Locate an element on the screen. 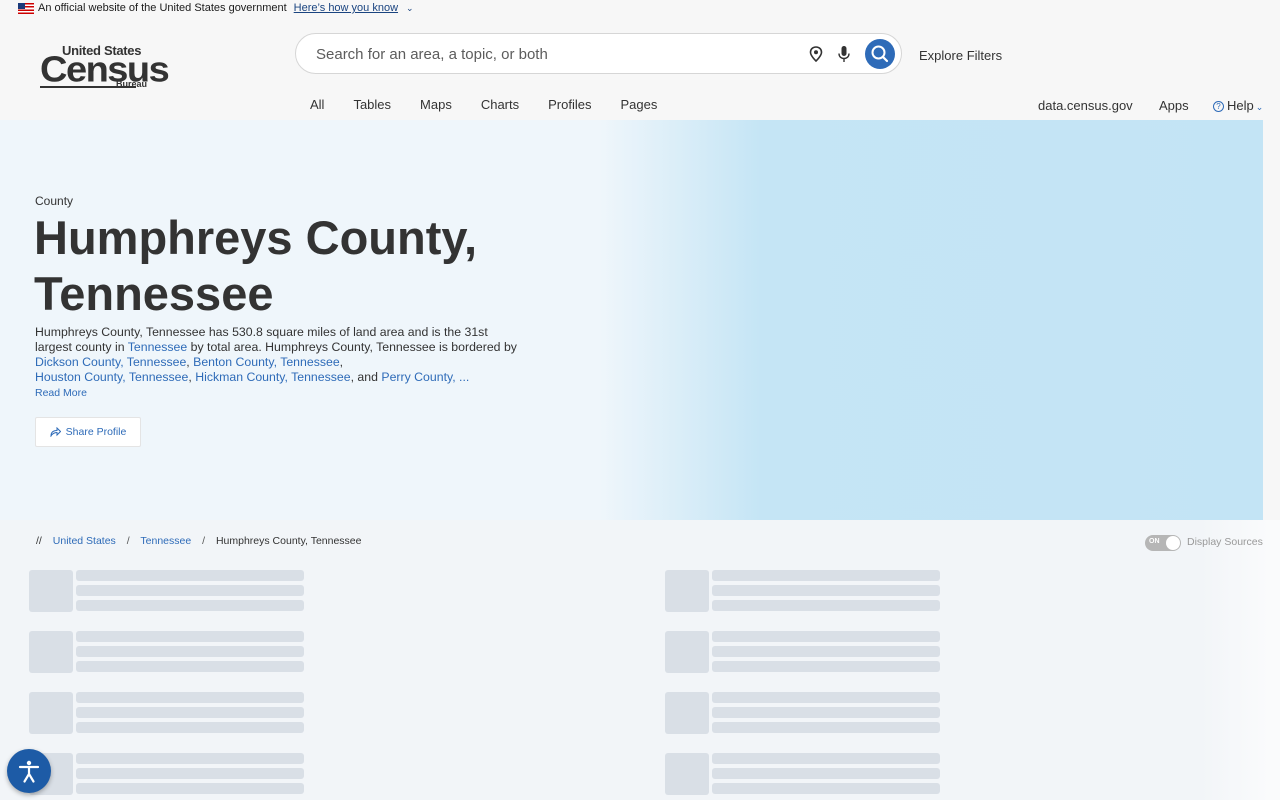  display-sources-toggle: ON is located at coordinates (1163, 543).